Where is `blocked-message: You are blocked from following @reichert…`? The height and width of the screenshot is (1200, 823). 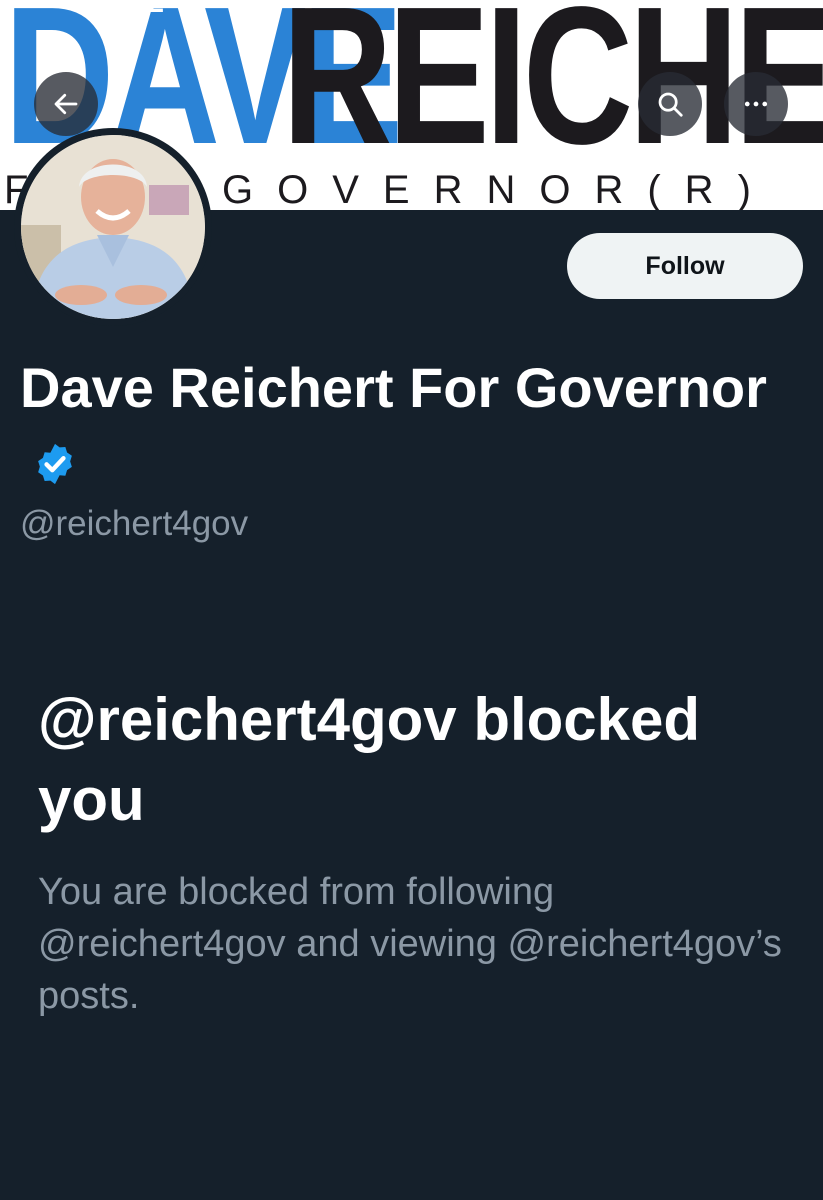 blocked-message: You are blocked from following @reichert… is located at coordinates (410, 944).